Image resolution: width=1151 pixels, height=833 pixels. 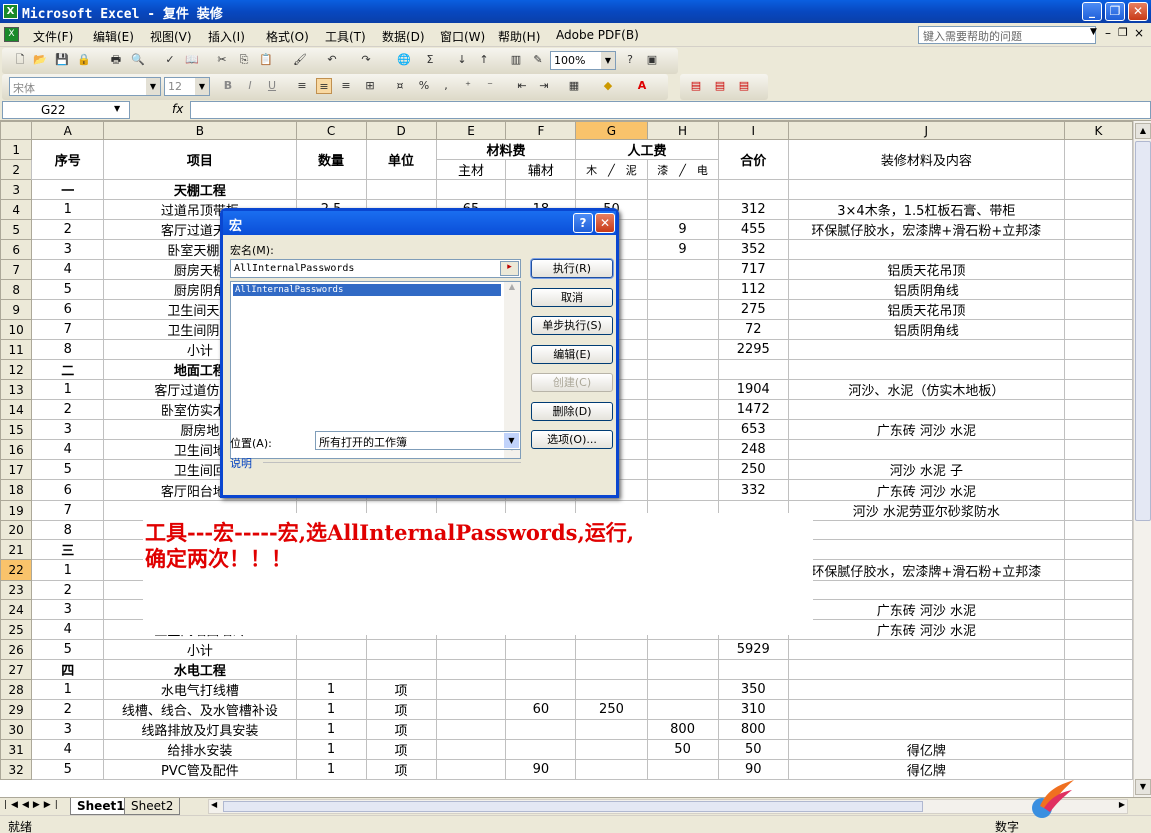 What do you see at coordinates (192, 60) in the screenshot?
I see `research-icon: 📖` at bounding box center [192, 60].